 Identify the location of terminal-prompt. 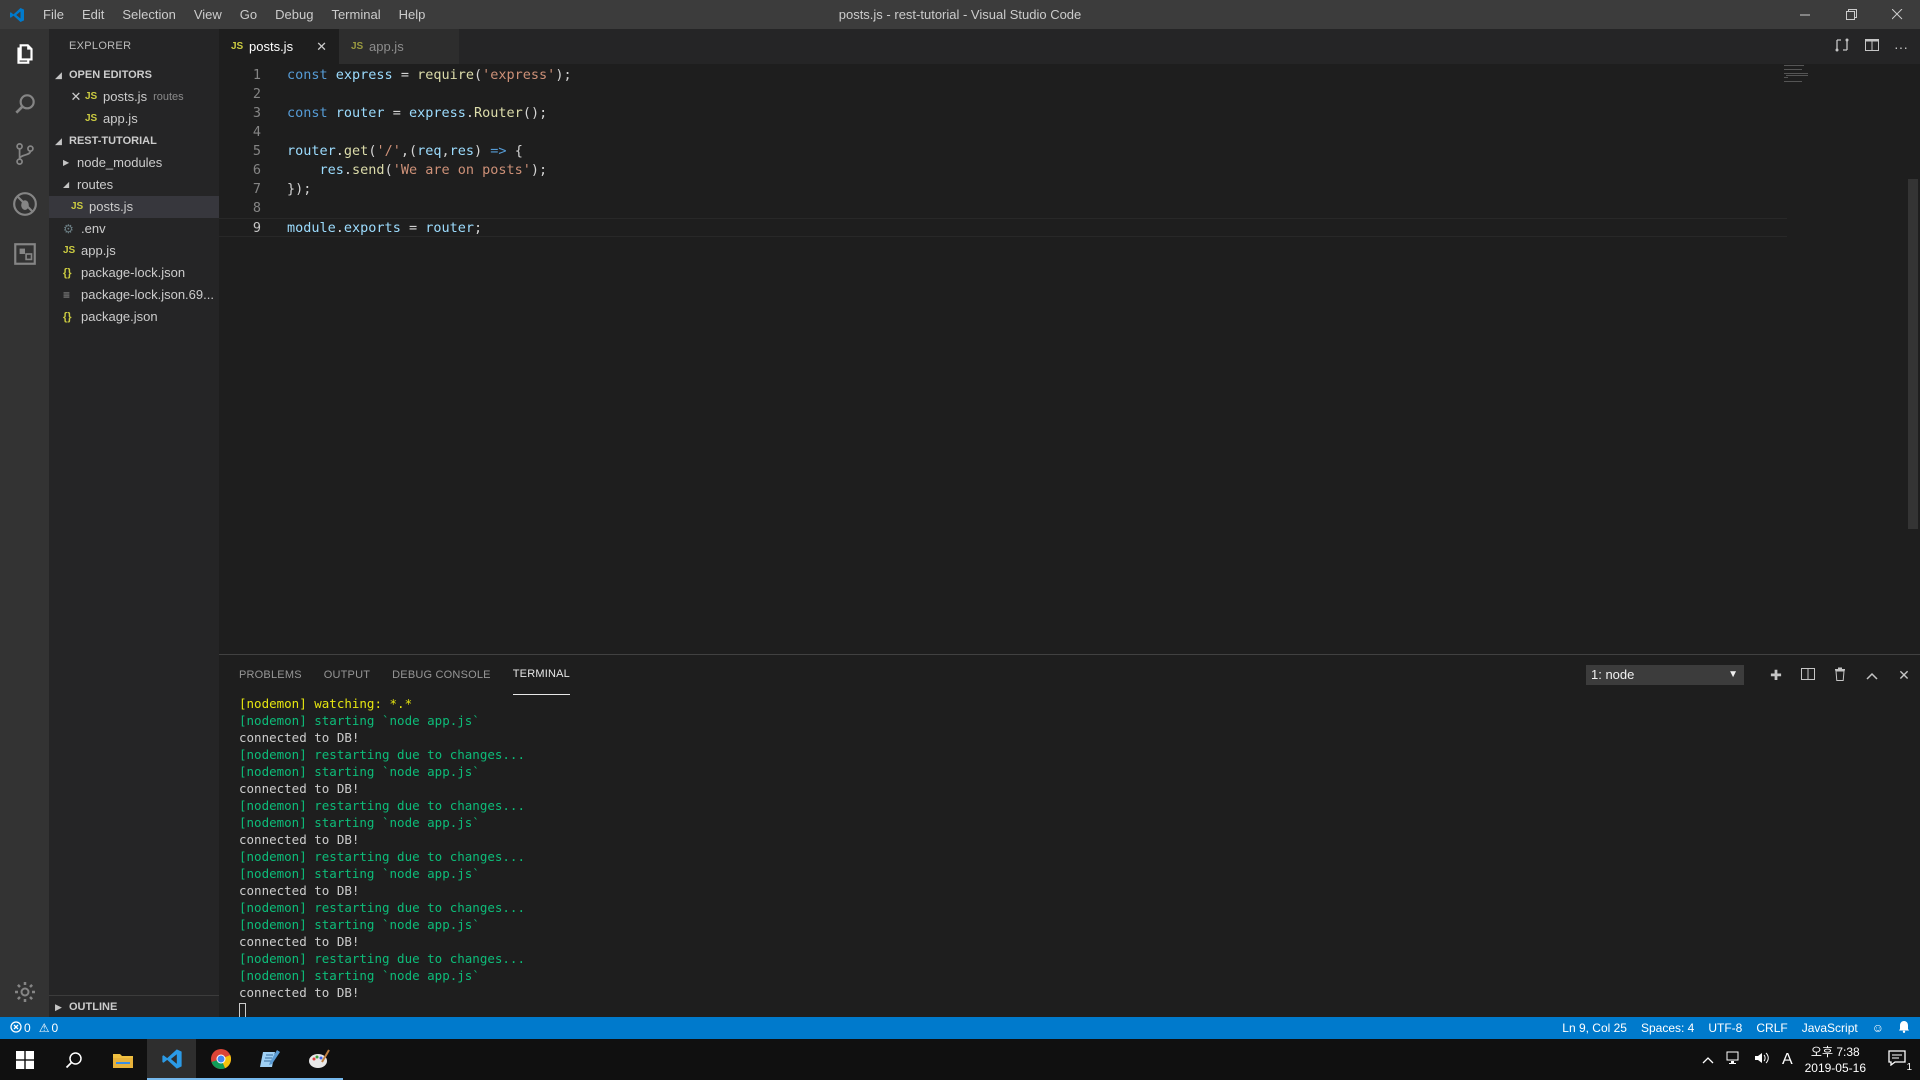
(1079, 1009).